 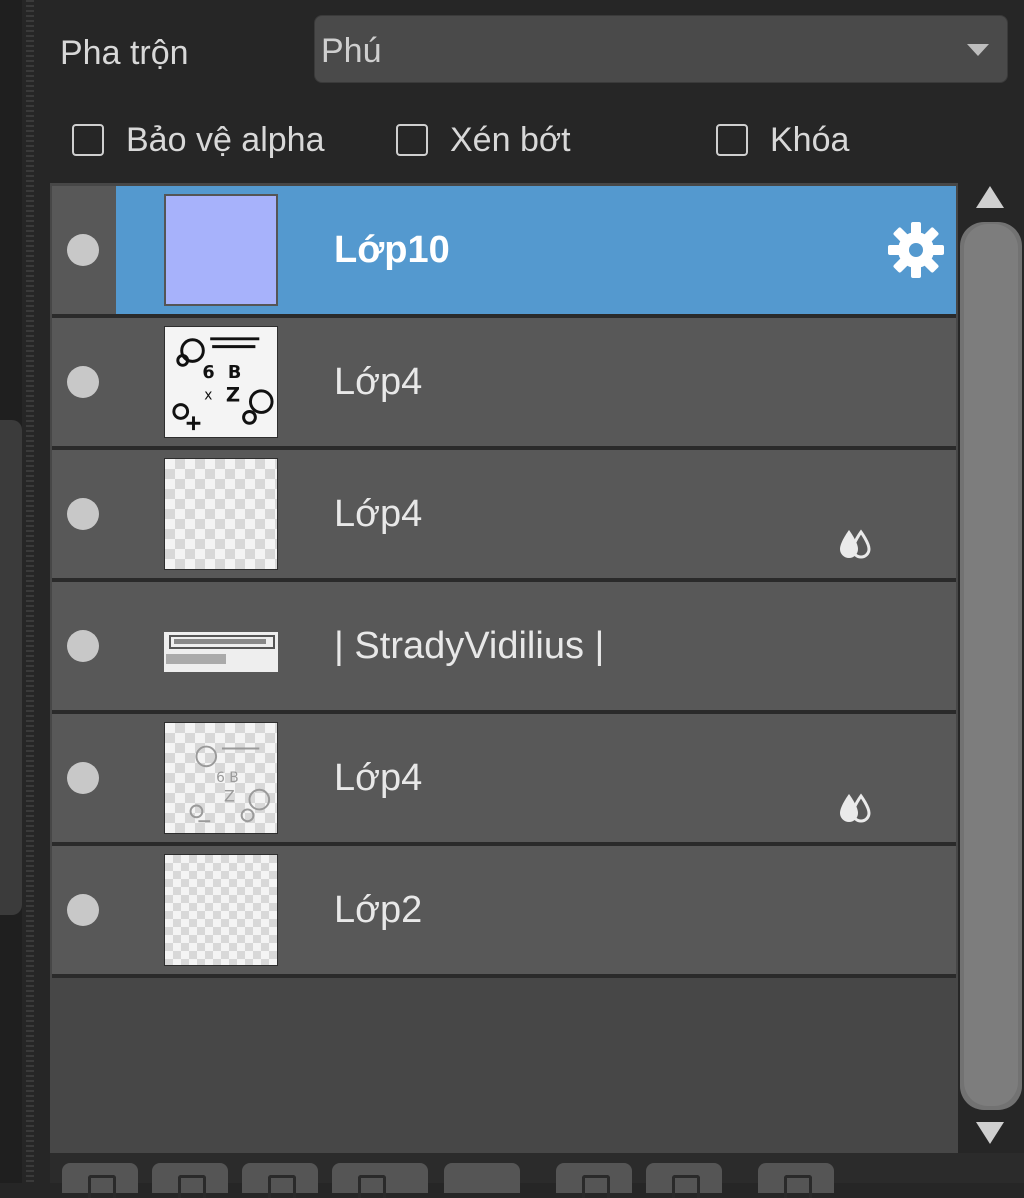 I want to click on mask-button, so click(x=482, y=1178).